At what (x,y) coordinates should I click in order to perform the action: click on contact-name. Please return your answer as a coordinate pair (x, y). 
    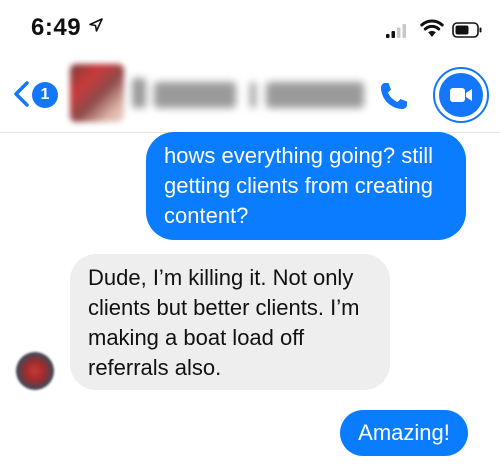
    Looking at the image, I should click on (248, 94).